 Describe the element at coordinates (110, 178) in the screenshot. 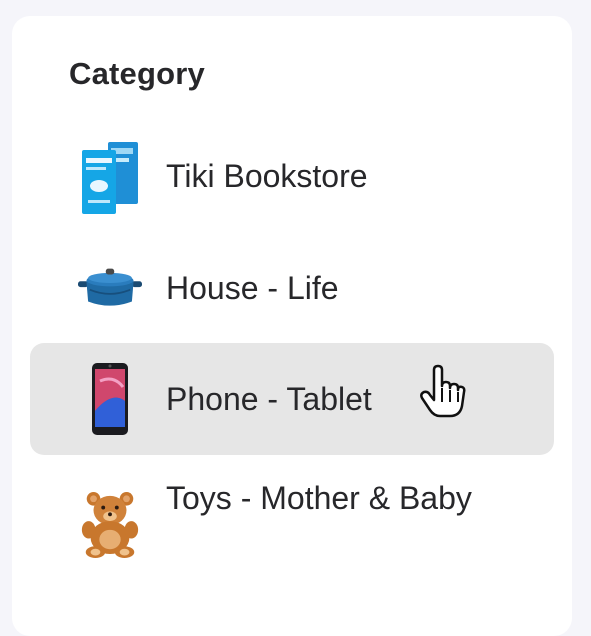

I see `book-icon` at that location.